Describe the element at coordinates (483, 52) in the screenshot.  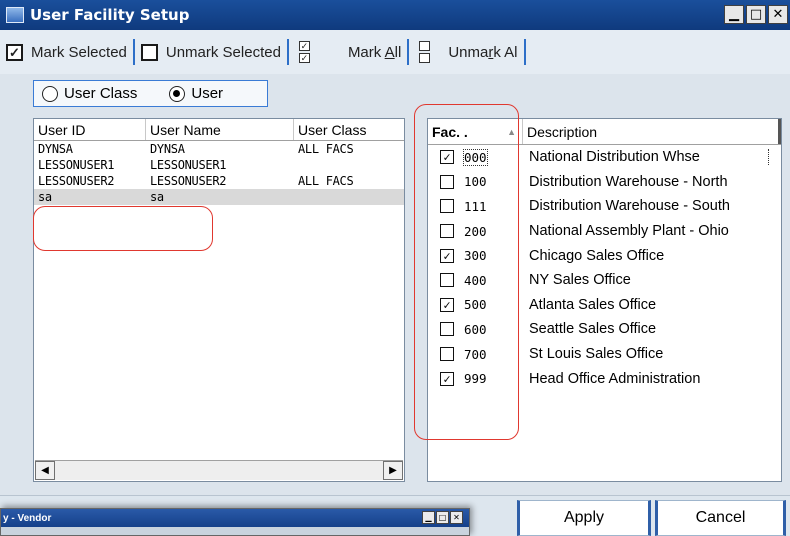
I see `unmark-all-label: Unmark Al` at that location.